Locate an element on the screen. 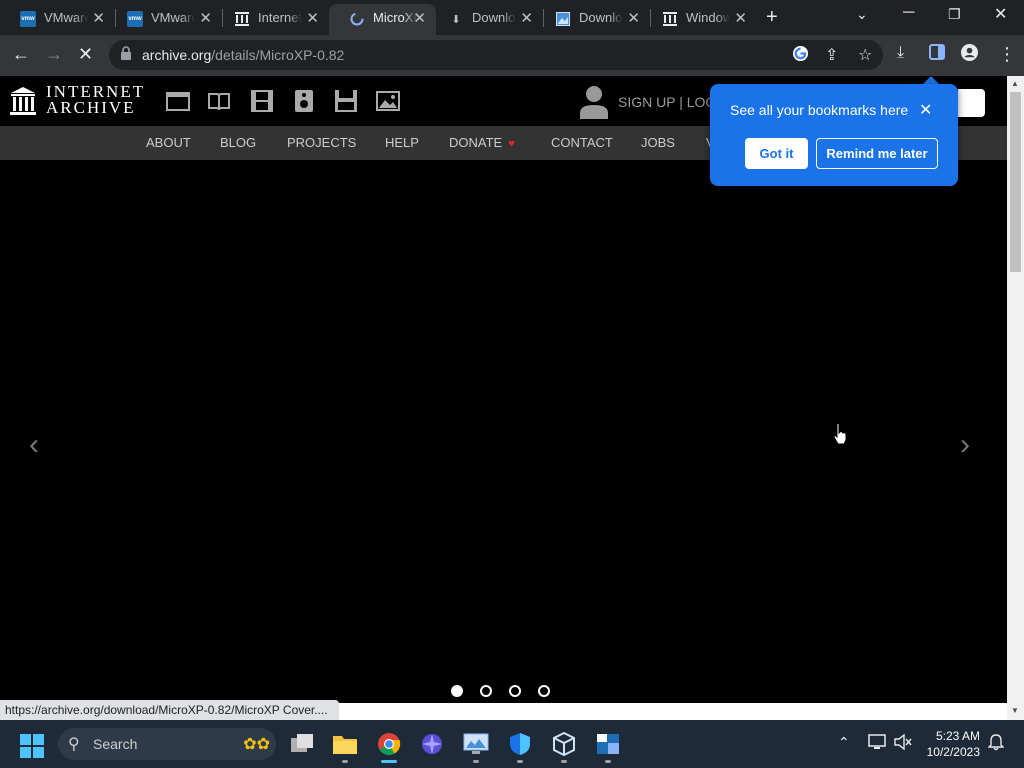 The width and height of the screenshot is (1024, 768). tab-label: Internet Archive is located at coordinates (280, 17).